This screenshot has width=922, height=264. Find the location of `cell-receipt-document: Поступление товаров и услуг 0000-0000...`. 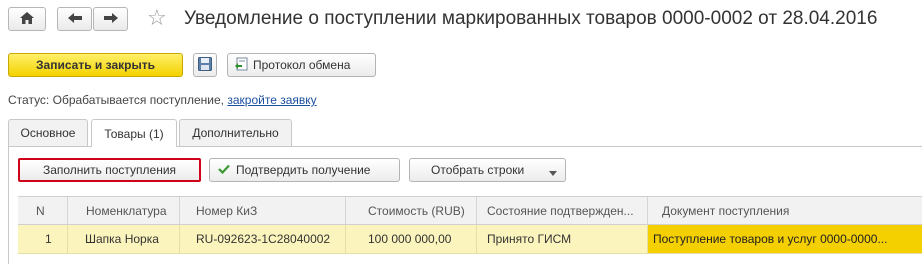

cell-receipt-document: Поступление товаров и услуг 0000-0000... is located at coordinates (785, 239).